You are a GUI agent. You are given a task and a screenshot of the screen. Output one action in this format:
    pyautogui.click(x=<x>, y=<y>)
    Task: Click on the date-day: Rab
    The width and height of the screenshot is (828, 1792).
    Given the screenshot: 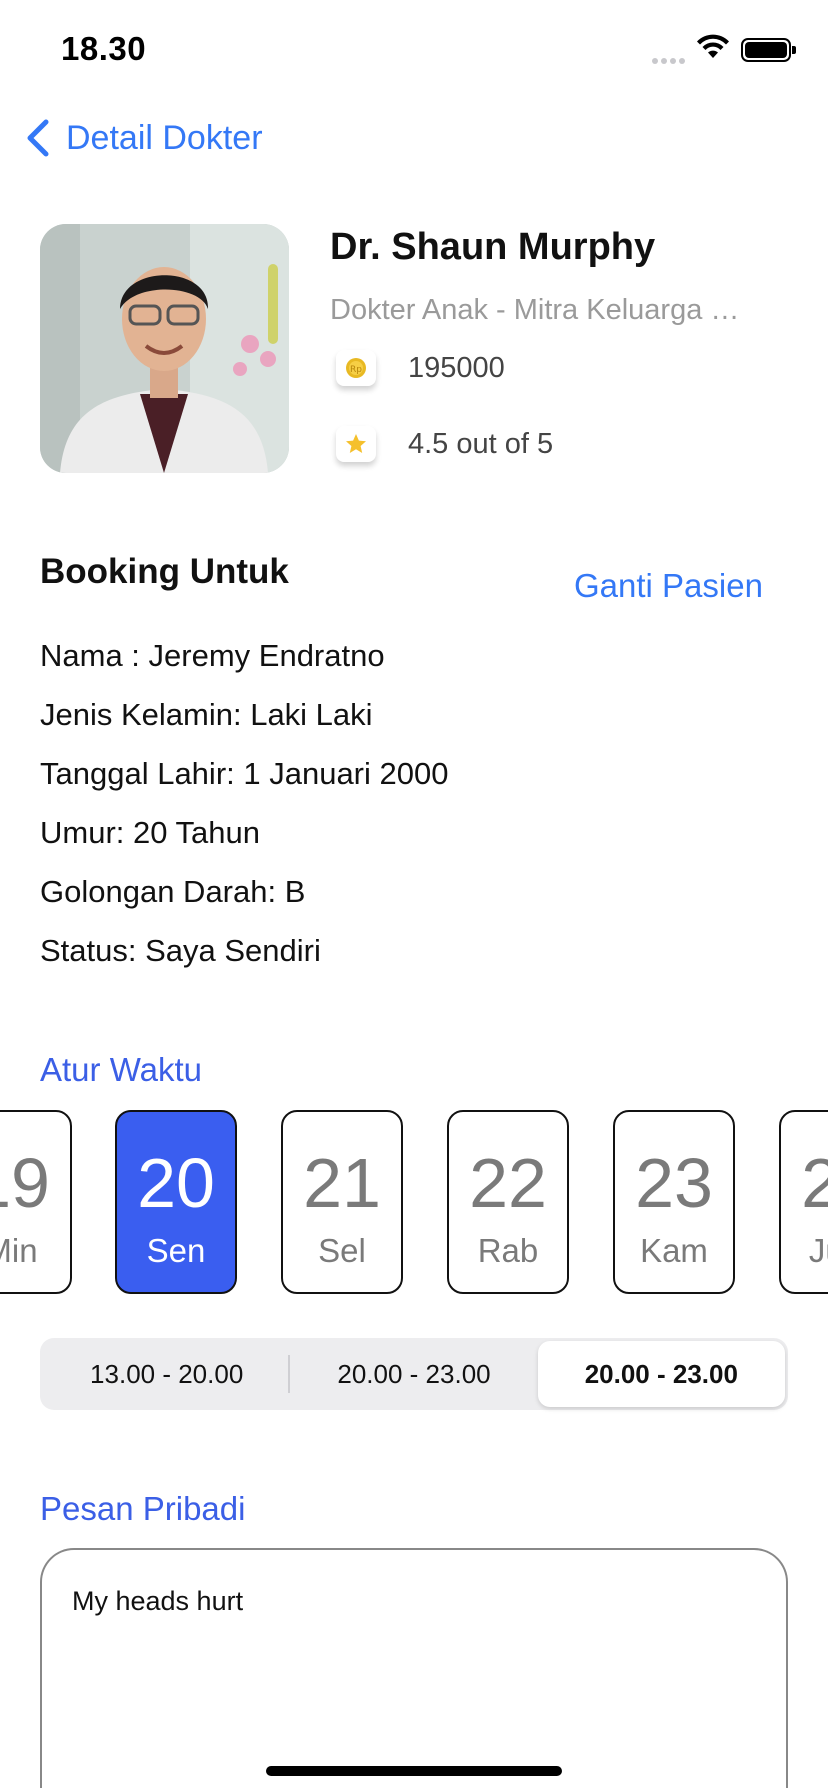 What is the action you would take?
    pyautogui.click(x=508, y=1250)
    